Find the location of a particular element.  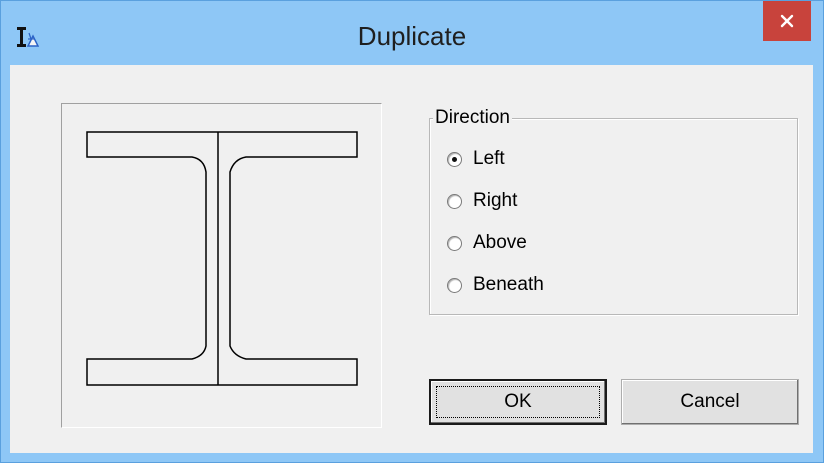

radio-right-label: Right is located at coordinates (495, 200).